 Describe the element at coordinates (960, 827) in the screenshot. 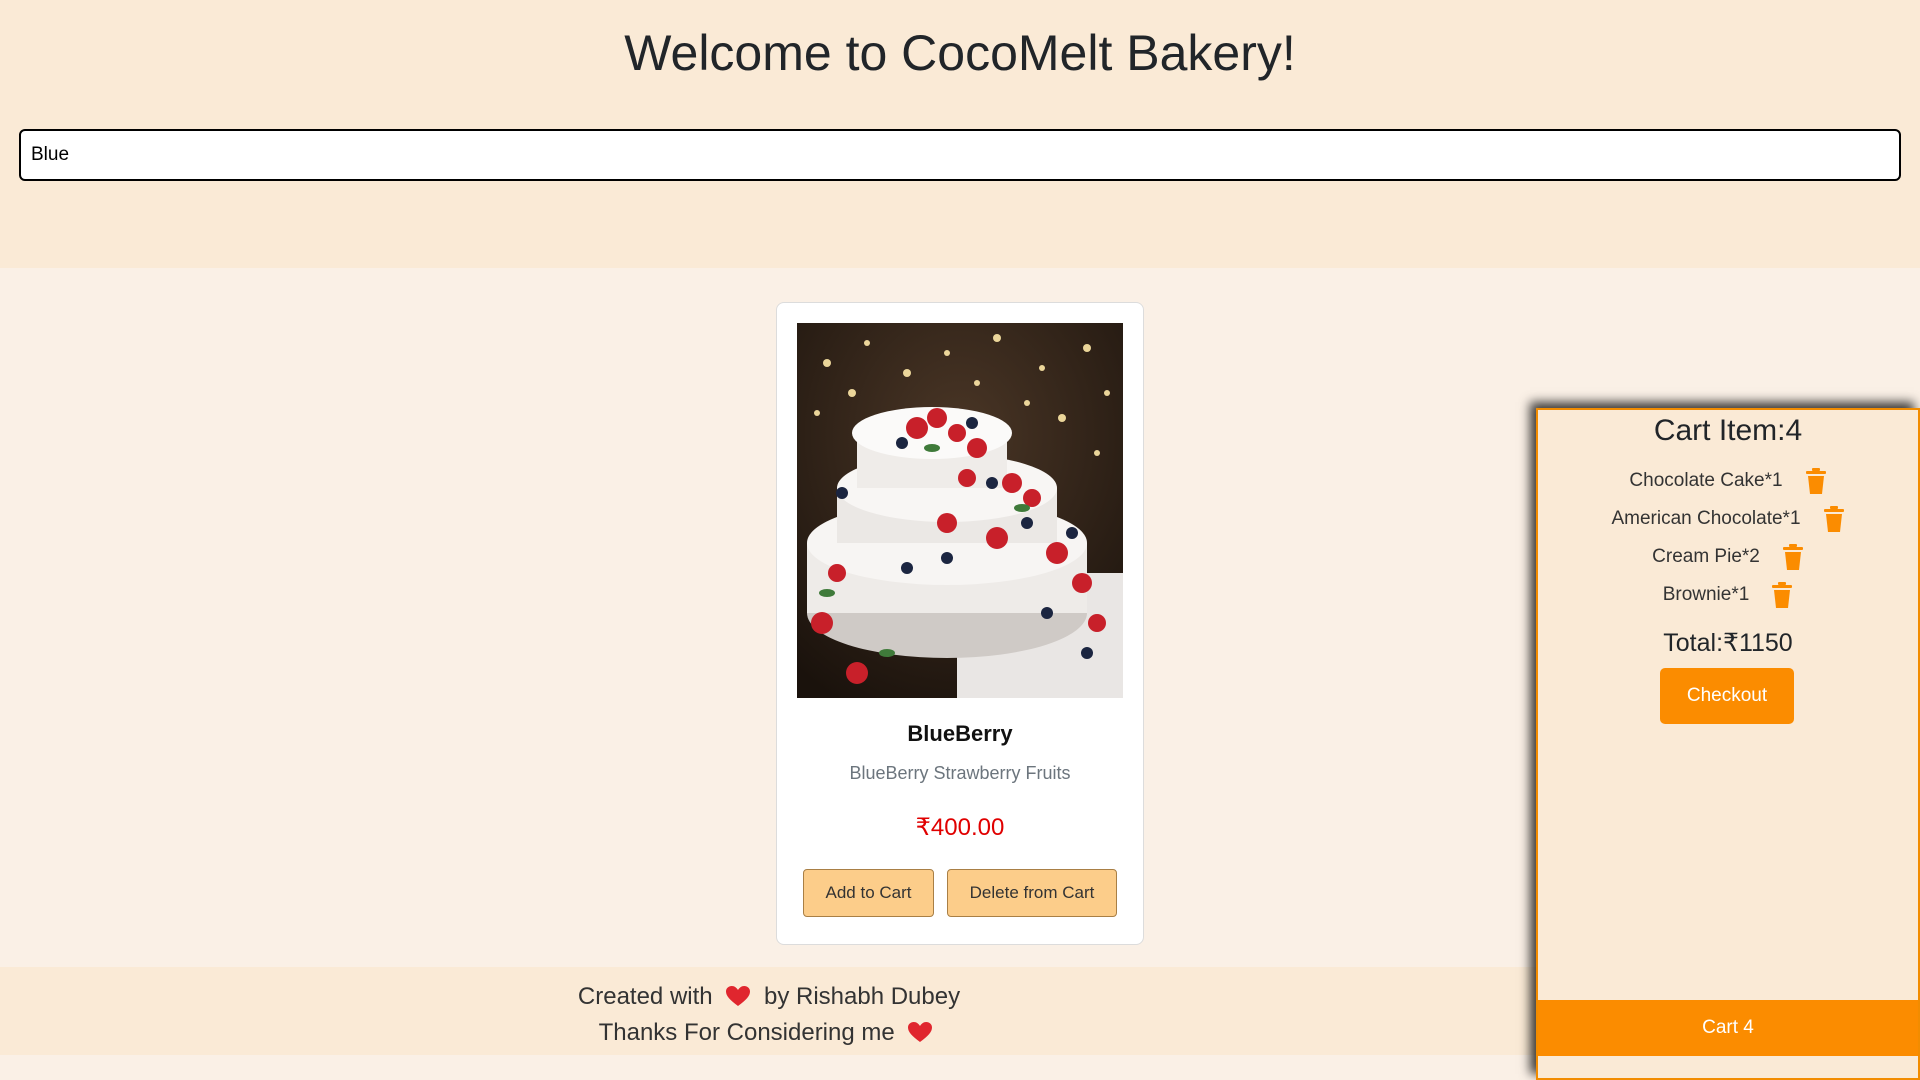

I see `product-price: ₹400.00` at that location.